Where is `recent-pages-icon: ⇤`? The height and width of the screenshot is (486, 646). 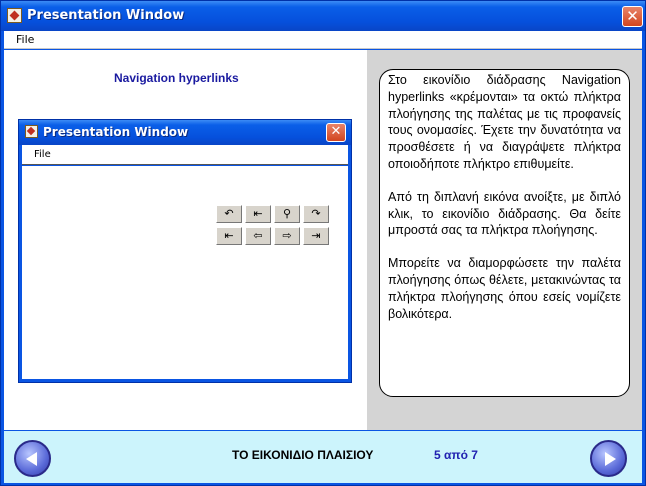
recent-pages-icon: ⇤ is located at coordinates (258, 214).